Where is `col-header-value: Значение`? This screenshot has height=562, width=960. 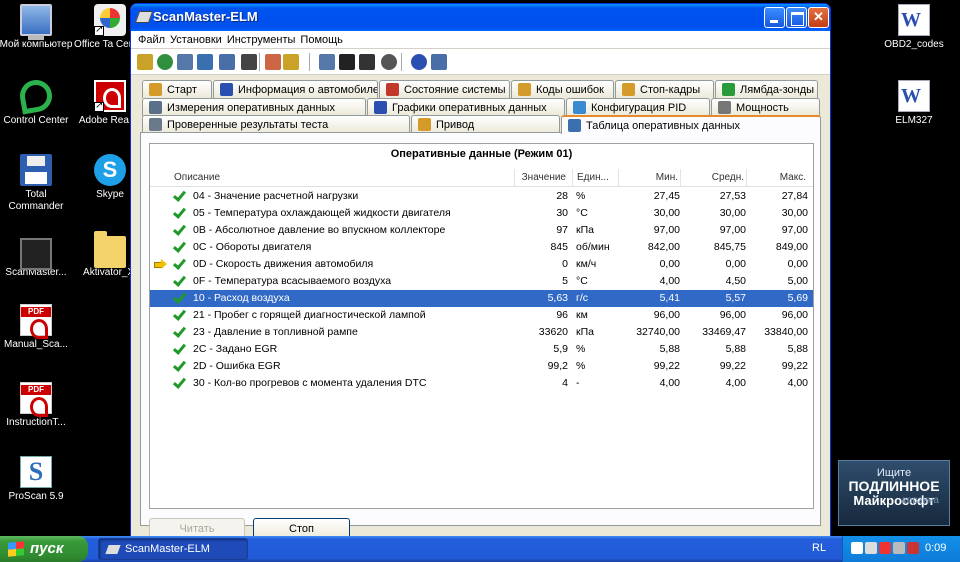
col-header-value: Значение is located at coordinates (541, 177).